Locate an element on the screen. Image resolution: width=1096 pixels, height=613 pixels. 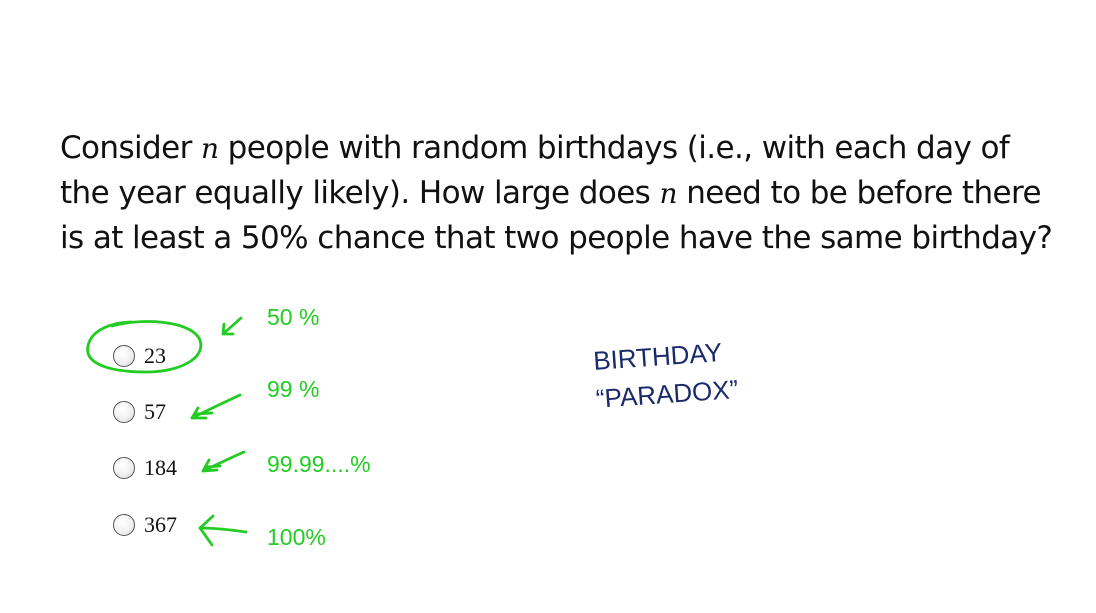
birthday-paradox-note: BIRTHDAY “PARADOX” is located at coordinates (666, 375).